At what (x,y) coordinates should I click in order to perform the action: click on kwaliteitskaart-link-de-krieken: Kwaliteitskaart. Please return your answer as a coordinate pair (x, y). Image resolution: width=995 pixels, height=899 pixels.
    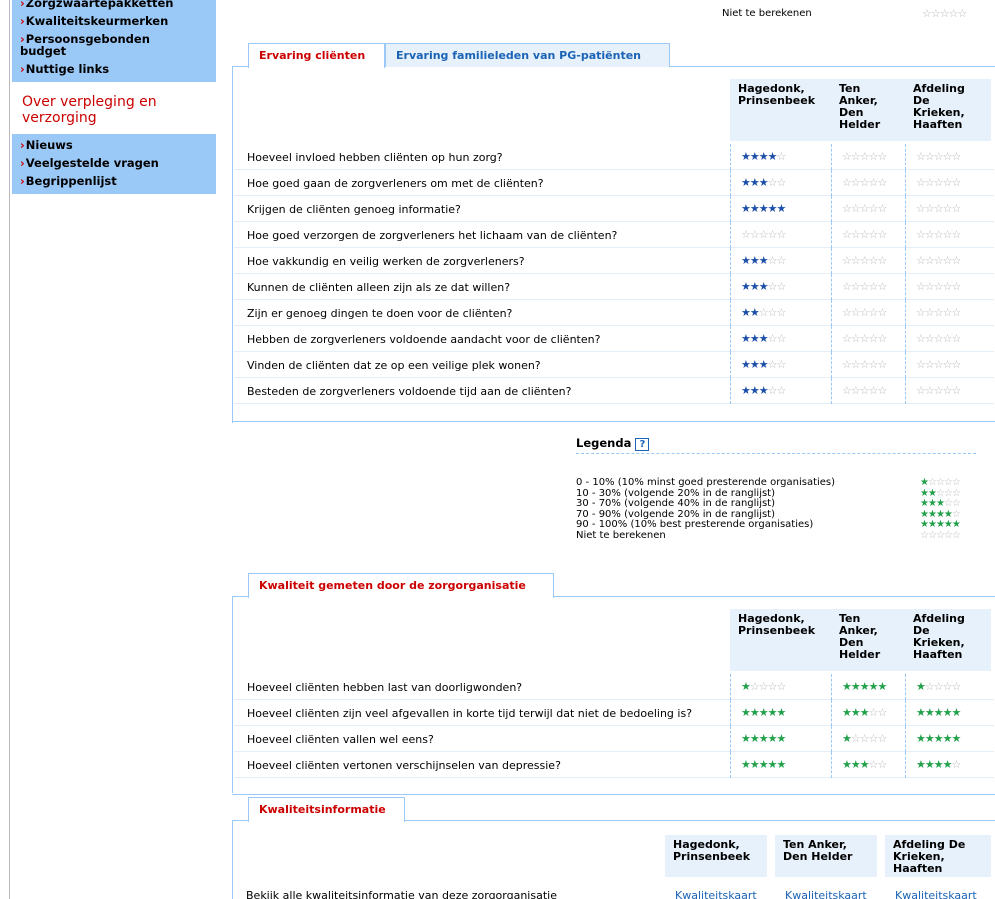
    Looking at the image, I should click on (936, 894).